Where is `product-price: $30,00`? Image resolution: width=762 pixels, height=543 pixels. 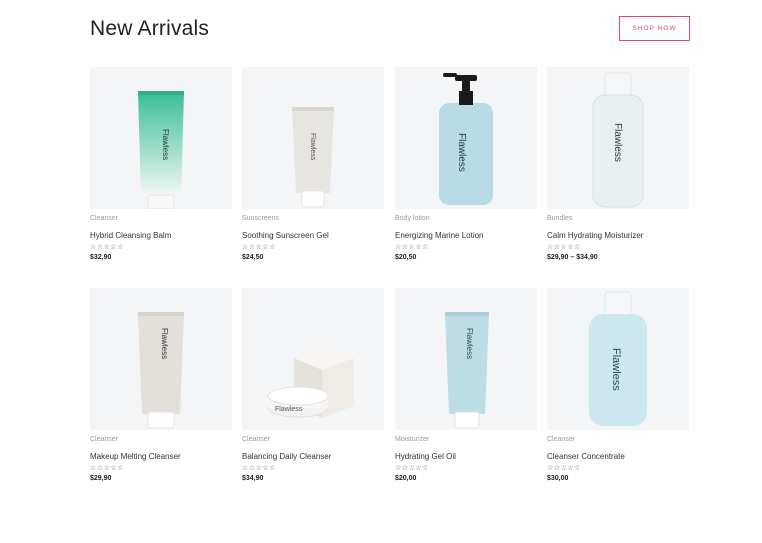
product-price: $30,00 is located at coordinates (558, 478).